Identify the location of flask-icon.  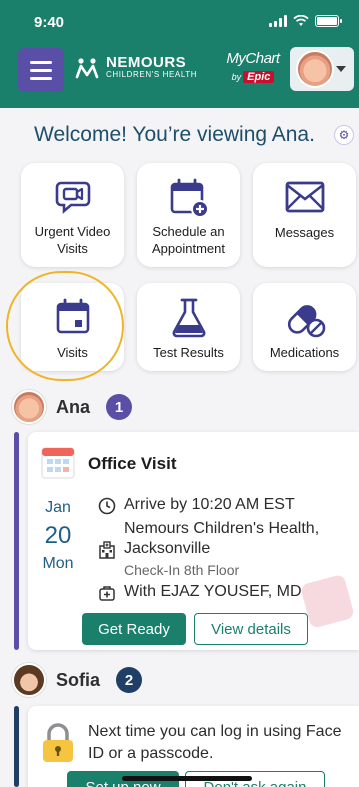
(188, 318).